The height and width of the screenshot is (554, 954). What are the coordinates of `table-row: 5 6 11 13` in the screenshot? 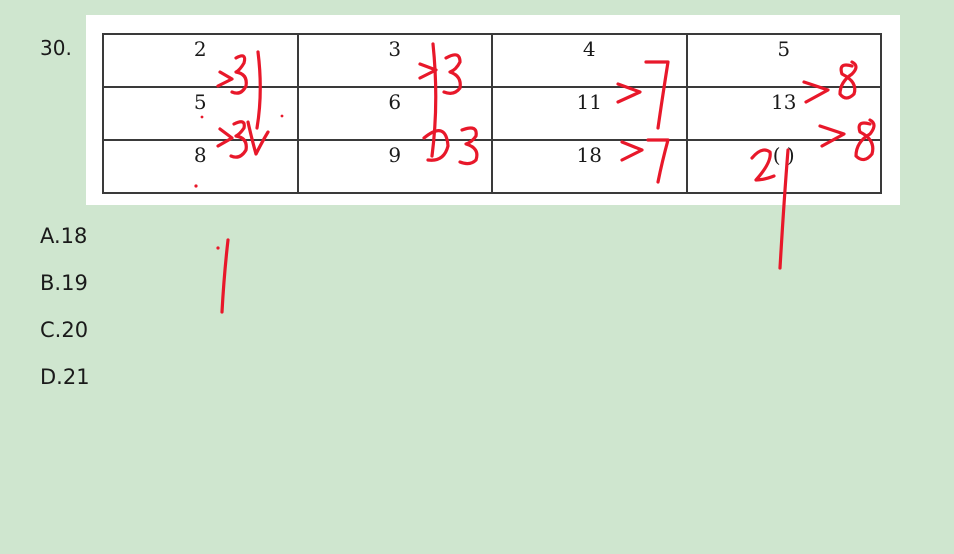 It's located at (492, 113).